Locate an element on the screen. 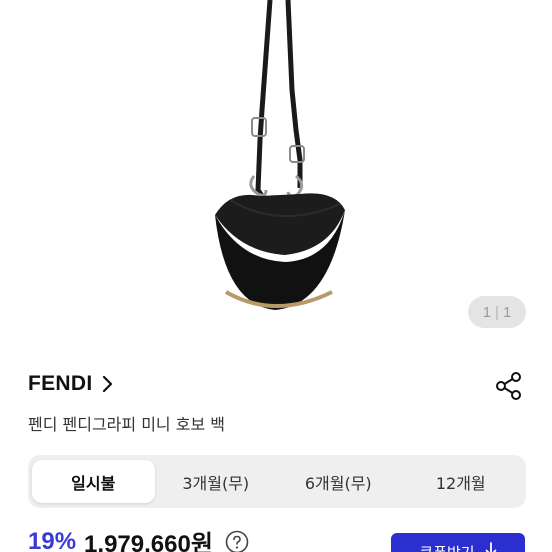 The image size is (552, 552). price-amount: 1,979,660원 is located at coordinates (148, 541).